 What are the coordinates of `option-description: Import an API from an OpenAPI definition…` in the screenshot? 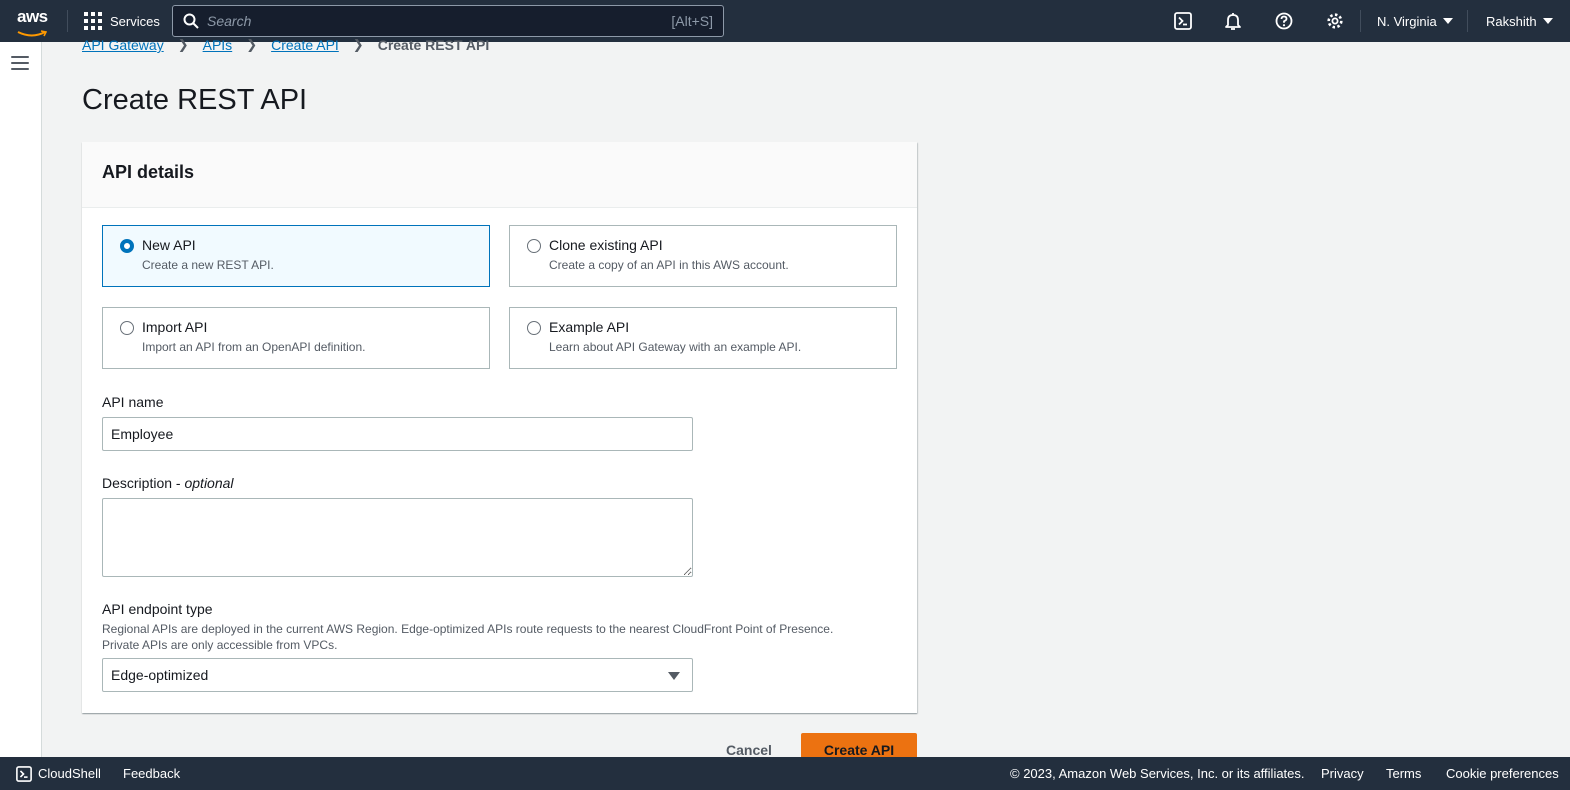 It's located at (254, 347).